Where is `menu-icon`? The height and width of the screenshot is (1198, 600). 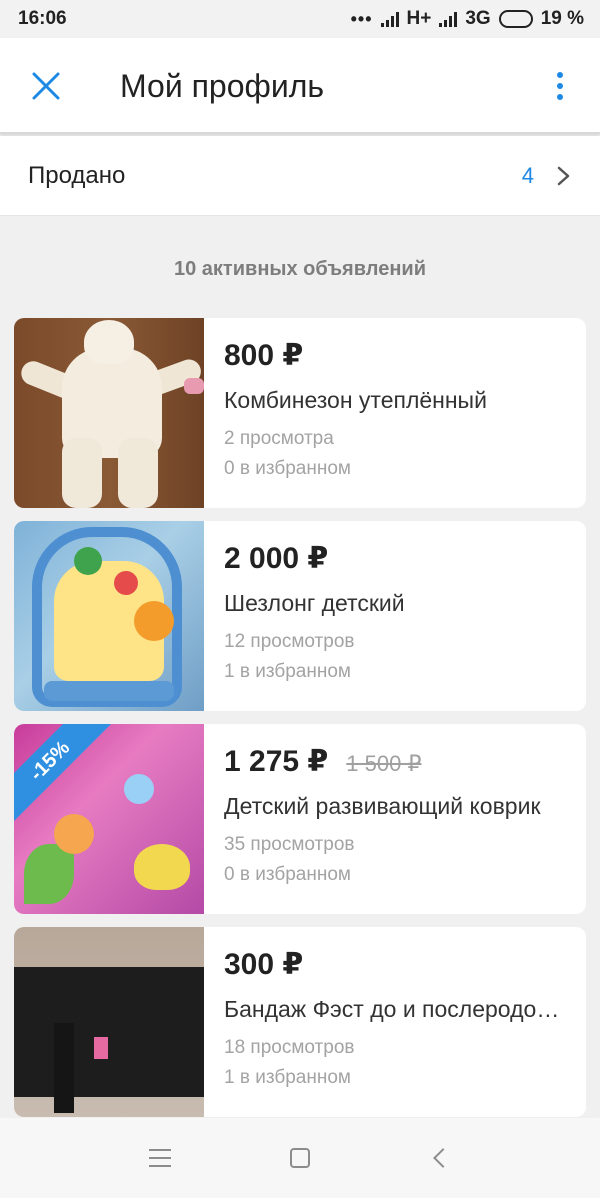
menu-icon is located at coordinates (160, 1158).